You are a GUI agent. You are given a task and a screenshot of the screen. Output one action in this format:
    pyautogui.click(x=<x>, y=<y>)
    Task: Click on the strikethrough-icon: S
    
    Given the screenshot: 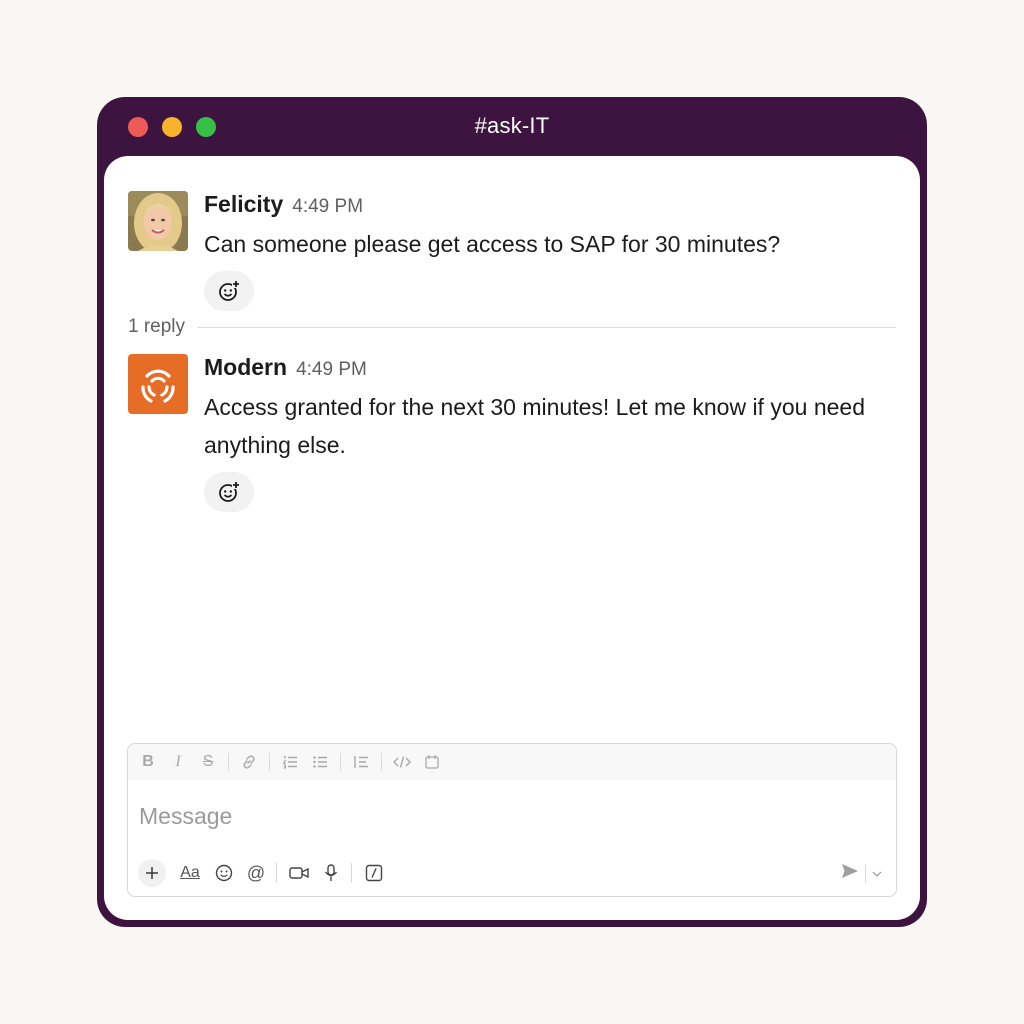 What is the action you would take?
    pyautogui.click(x=208, y=762)
    